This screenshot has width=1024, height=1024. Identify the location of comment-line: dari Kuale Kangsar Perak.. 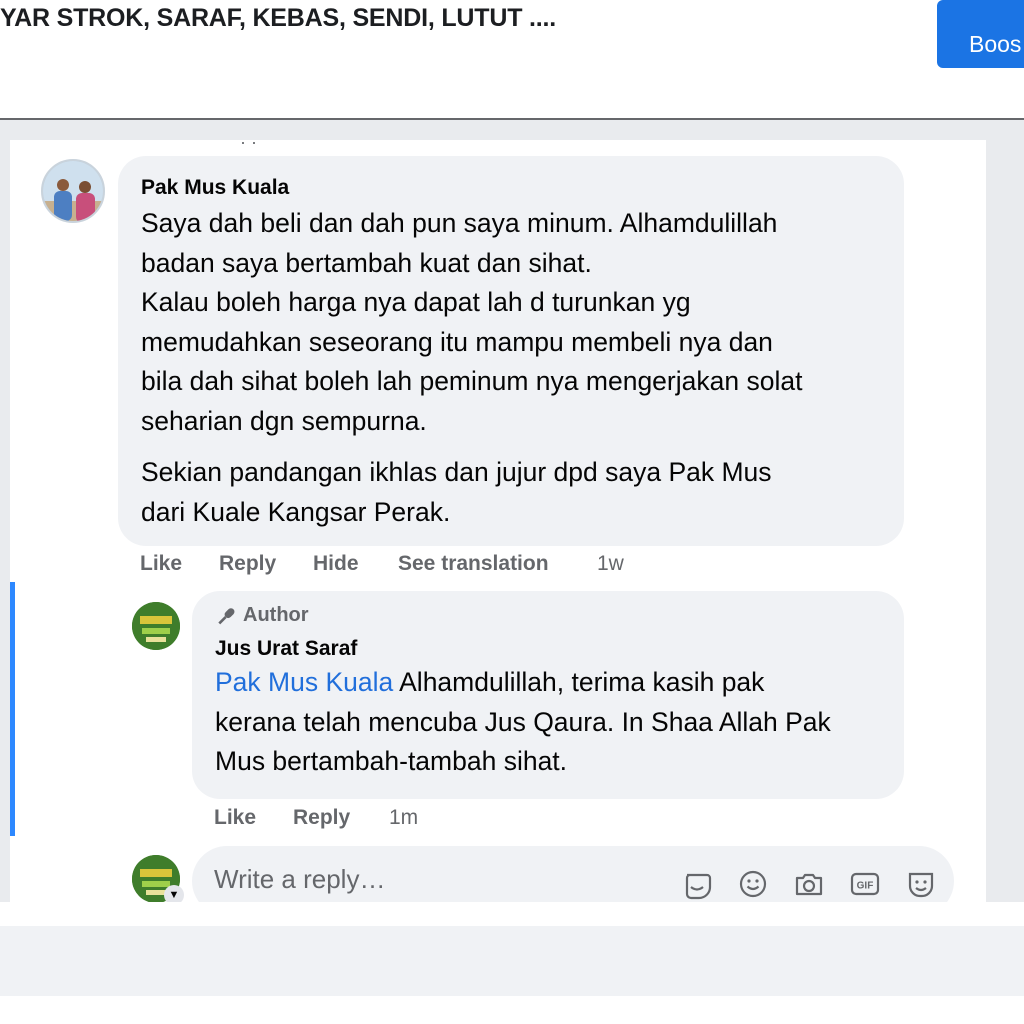
(296, 511).